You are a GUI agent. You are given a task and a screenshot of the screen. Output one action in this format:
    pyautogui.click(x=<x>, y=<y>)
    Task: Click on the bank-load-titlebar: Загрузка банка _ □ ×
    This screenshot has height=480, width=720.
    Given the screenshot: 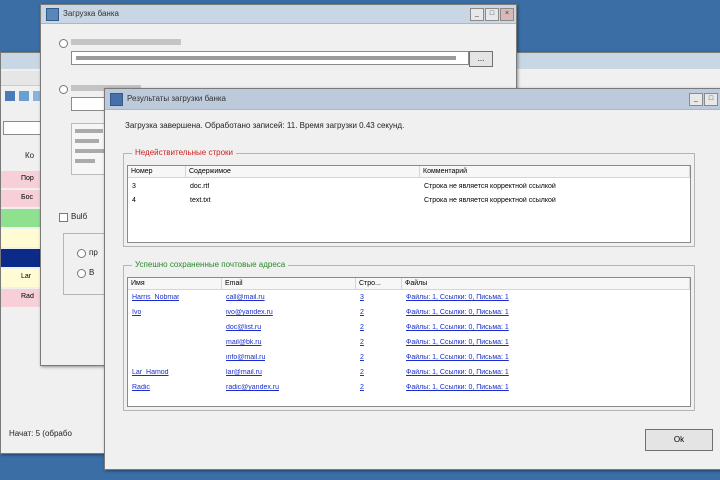 What is the action you would take?
    pyautogui.click(x=278, y=14)
    